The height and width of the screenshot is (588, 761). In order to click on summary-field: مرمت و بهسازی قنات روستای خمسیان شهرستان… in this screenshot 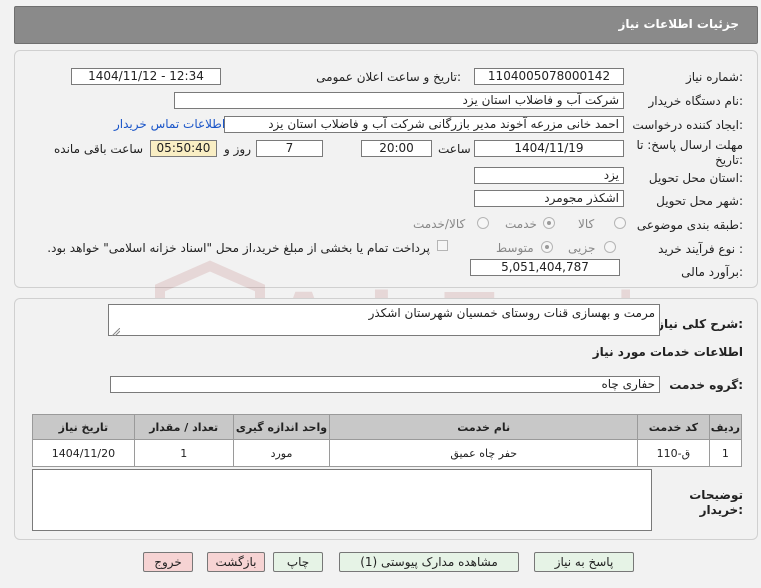, I will do `click(384, 320)`.